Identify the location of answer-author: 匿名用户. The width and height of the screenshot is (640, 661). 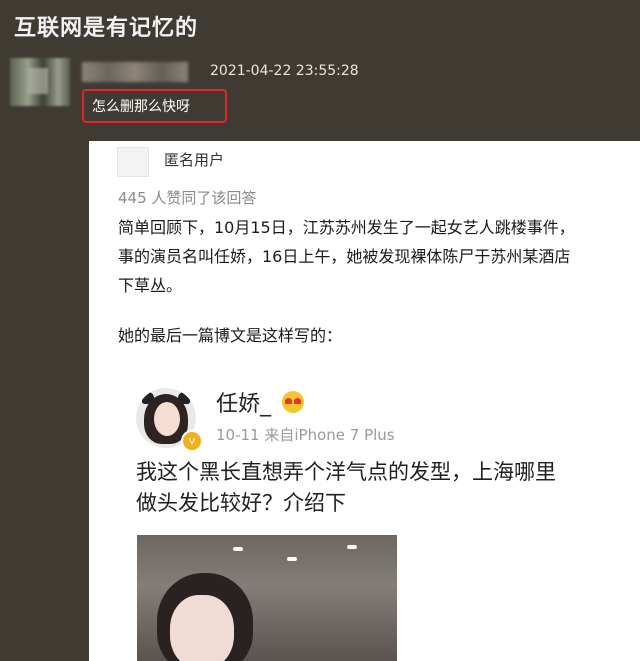
(194, 159).